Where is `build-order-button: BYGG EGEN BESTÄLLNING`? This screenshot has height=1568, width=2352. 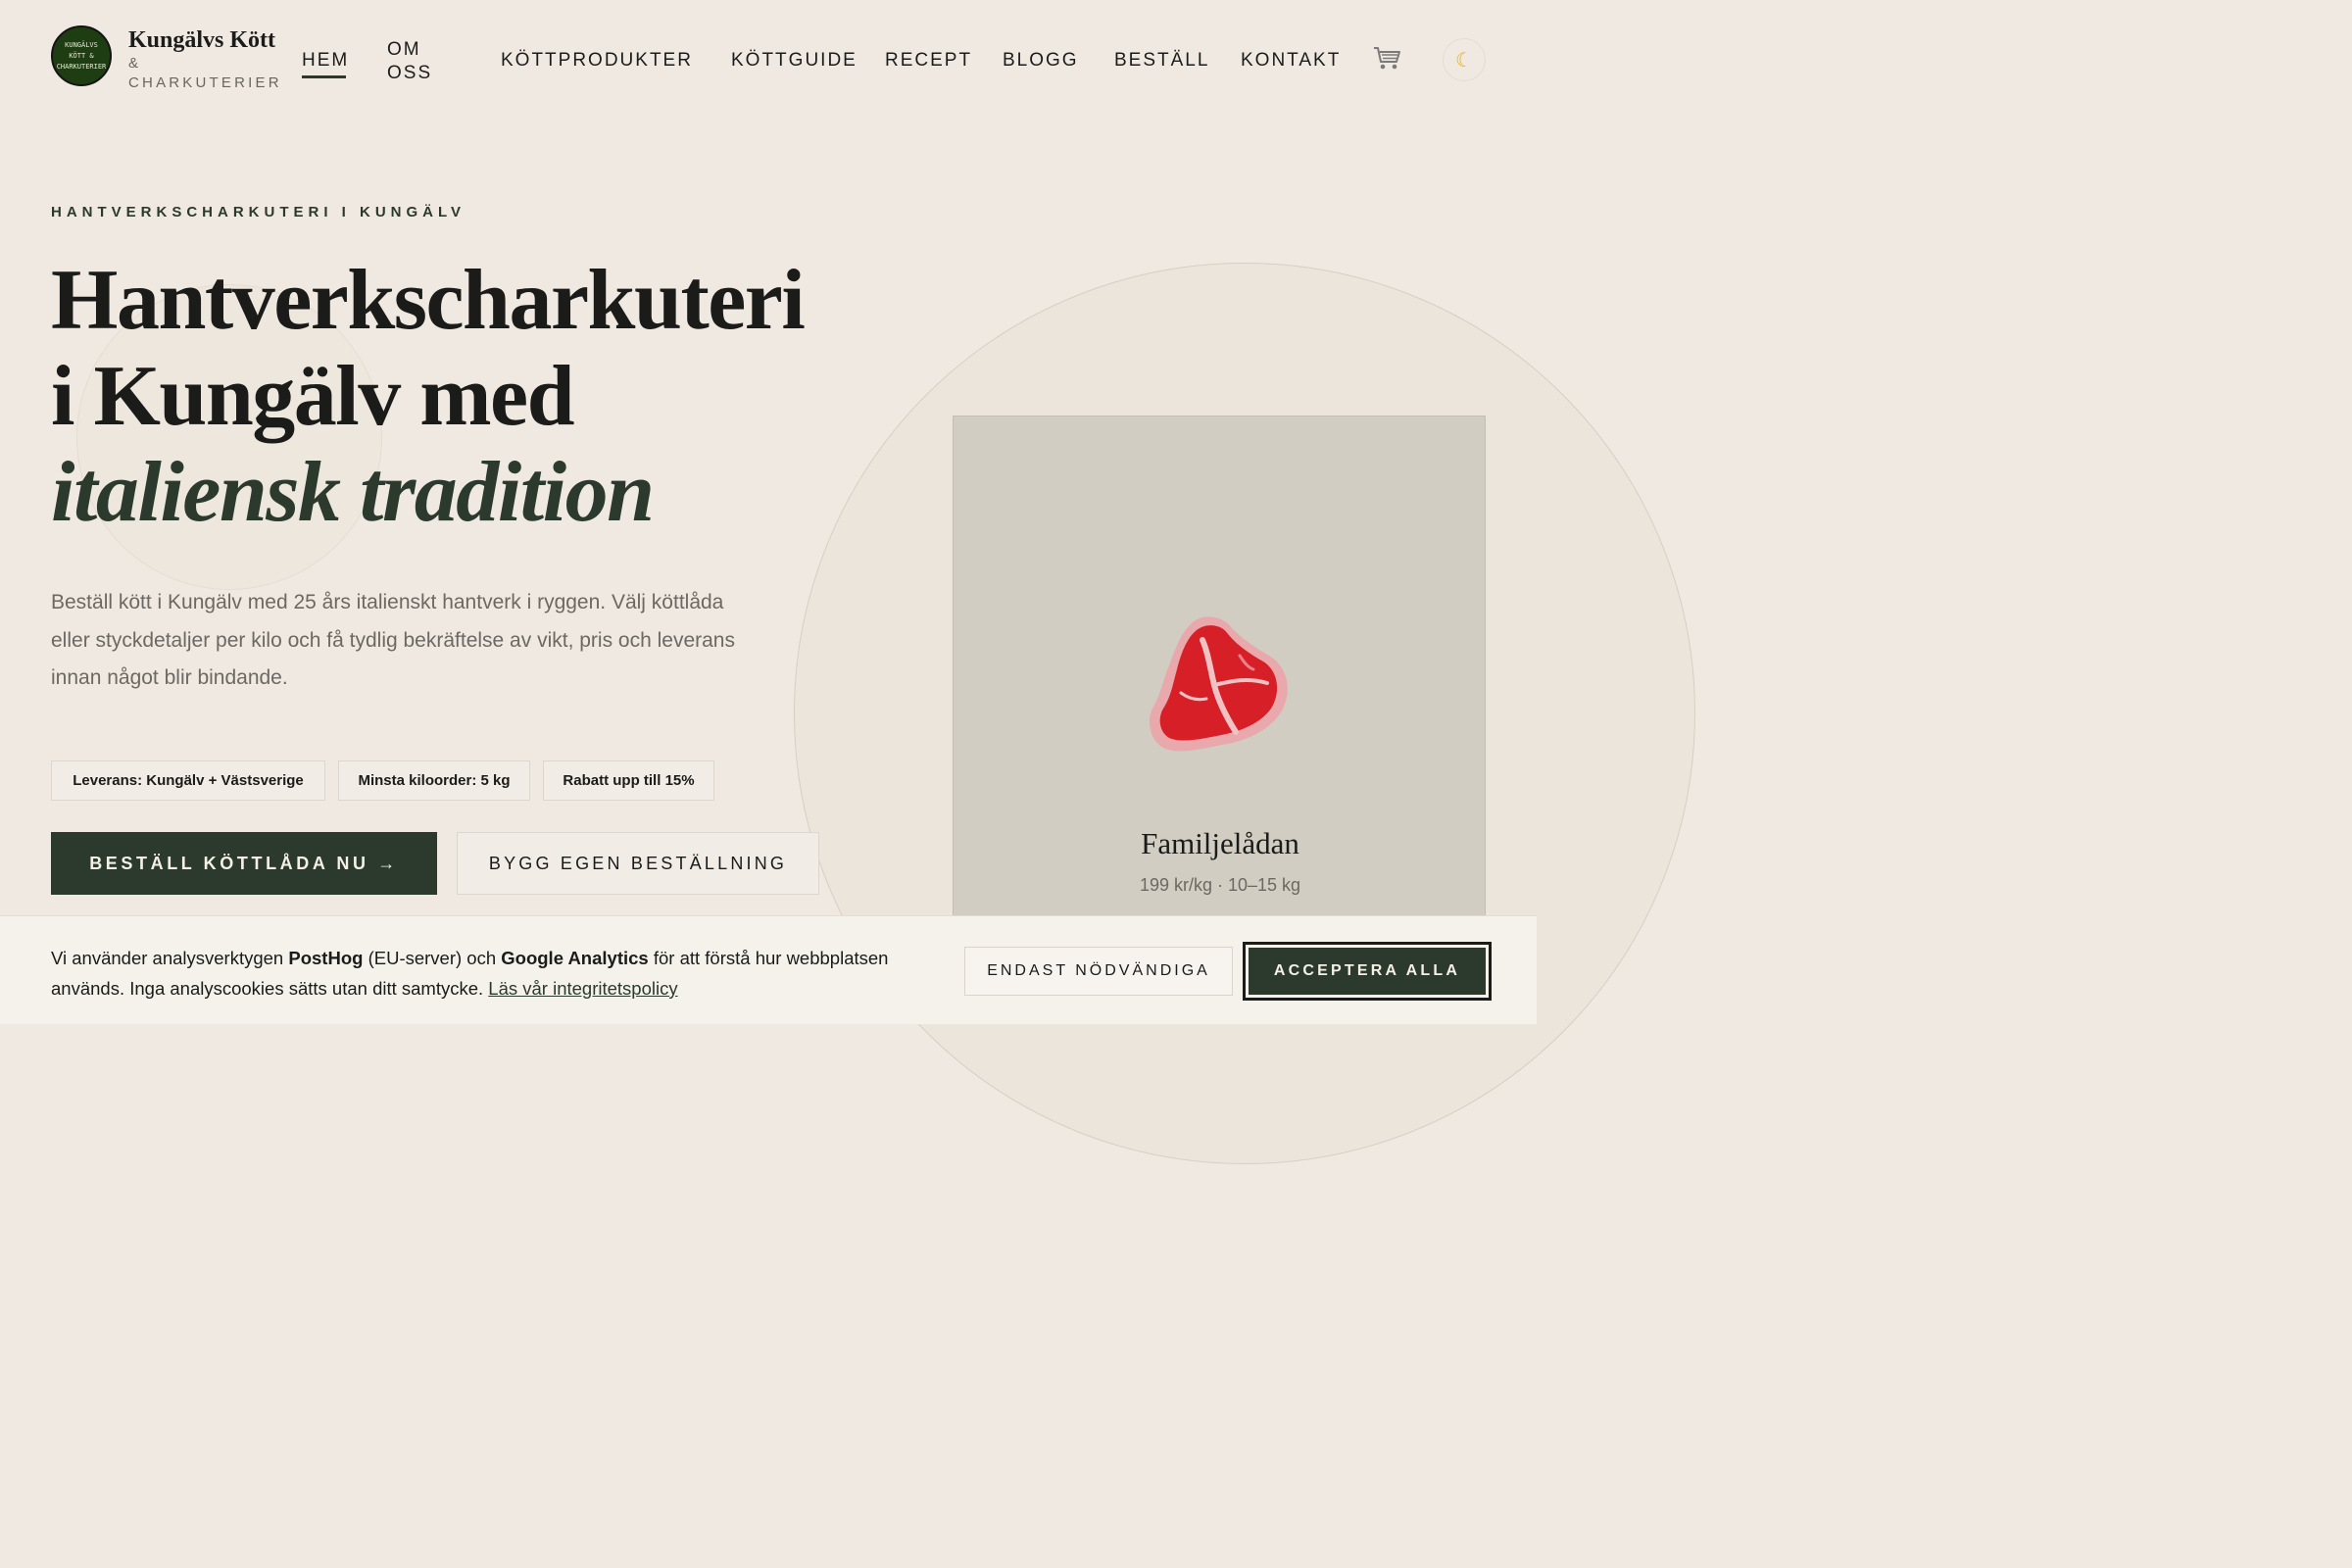 build-order-button: BYGG EGEN BESTÄLLNING is located at coordinates (638, 863).